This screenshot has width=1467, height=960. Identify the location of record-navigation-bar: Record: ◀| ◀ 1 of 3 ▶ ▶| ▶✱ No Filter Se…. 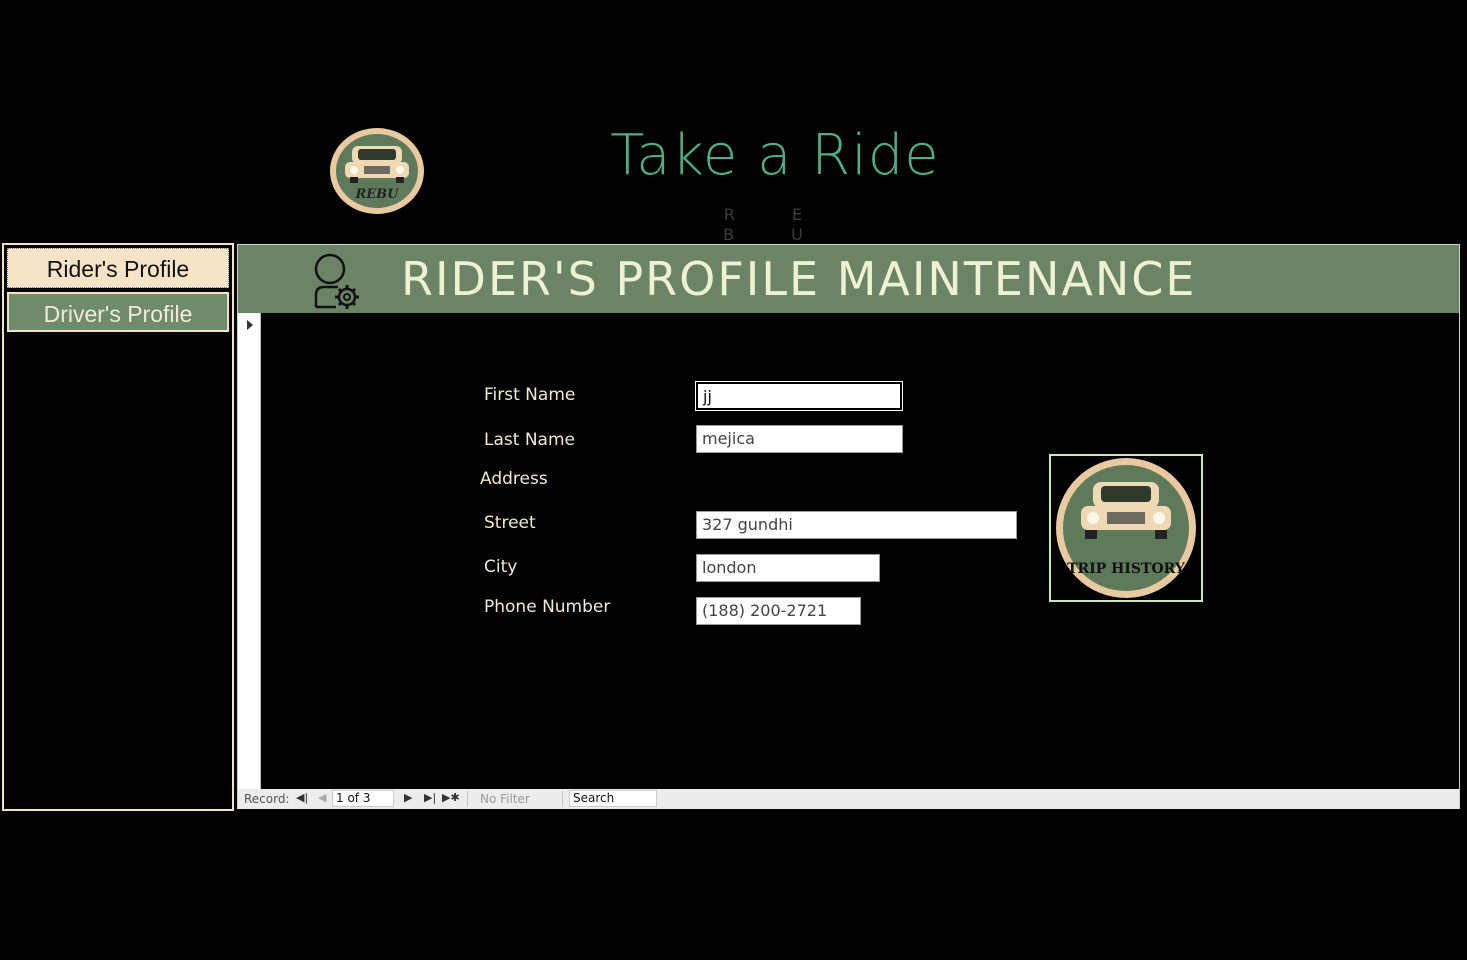
(848, 799).